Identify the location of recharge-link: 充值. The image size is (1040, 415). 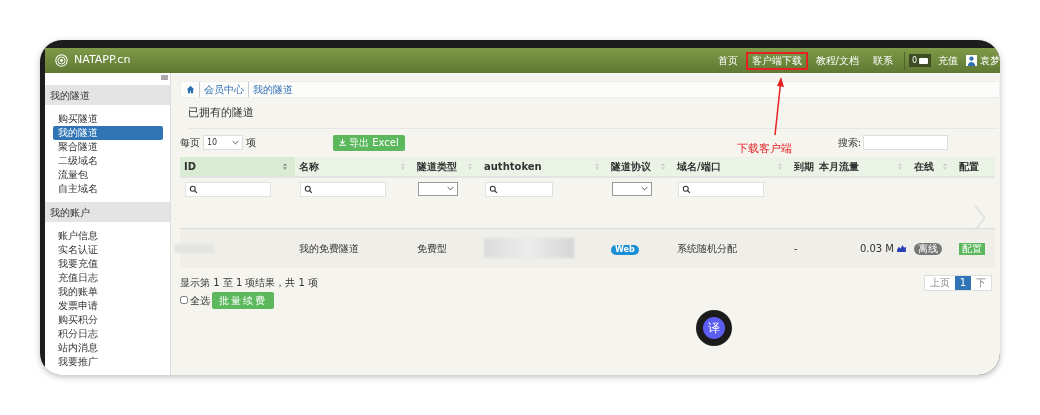
(948, 60).